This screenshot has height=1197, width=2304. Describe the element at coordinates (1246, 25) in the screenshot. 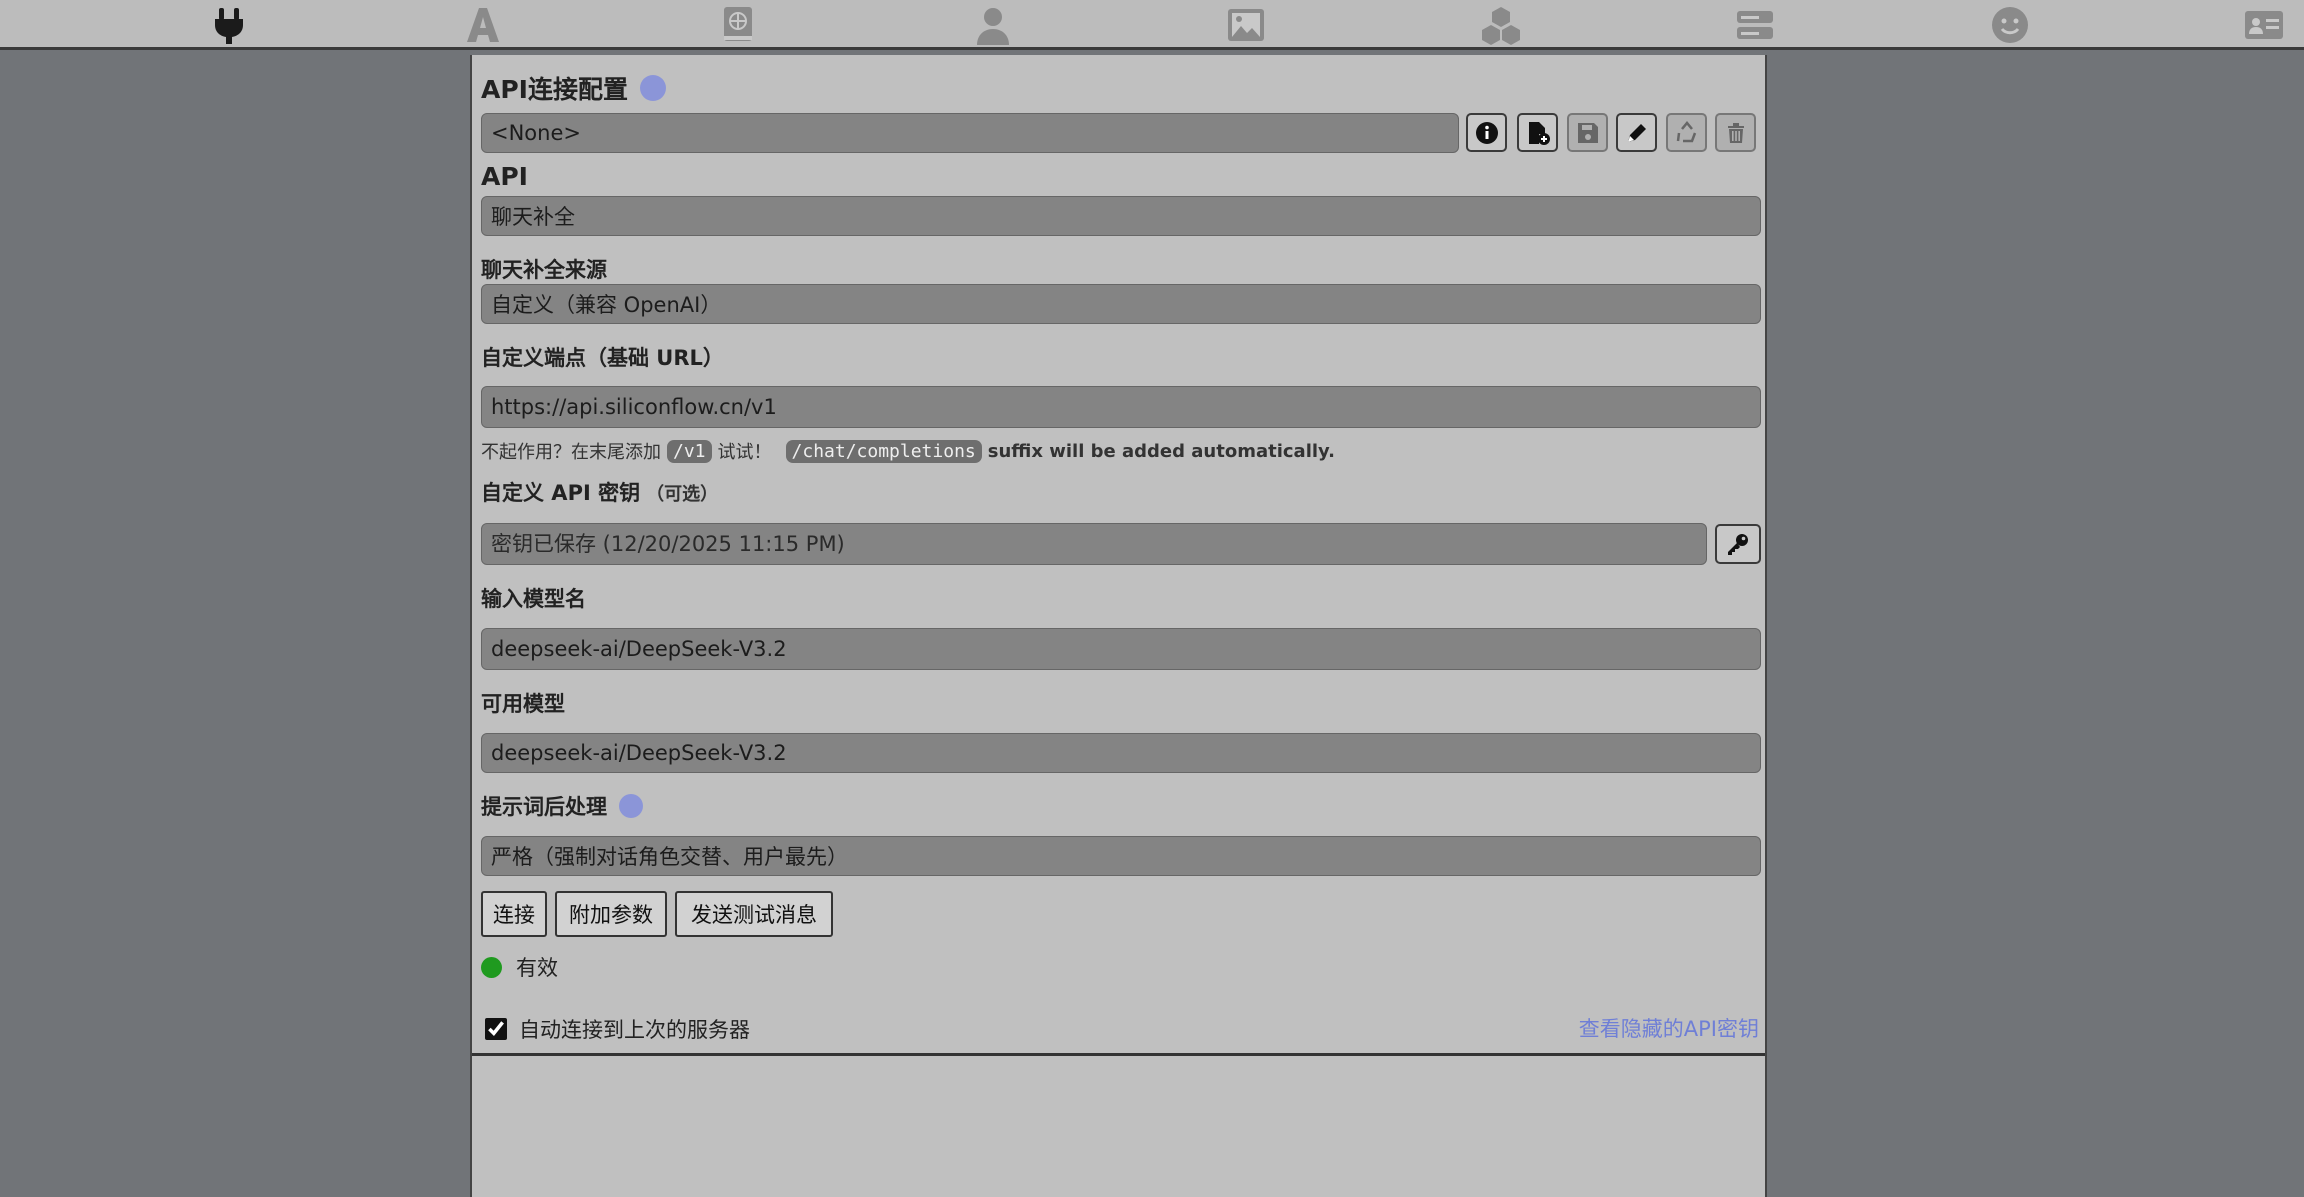

I see `image-icon` at that location.